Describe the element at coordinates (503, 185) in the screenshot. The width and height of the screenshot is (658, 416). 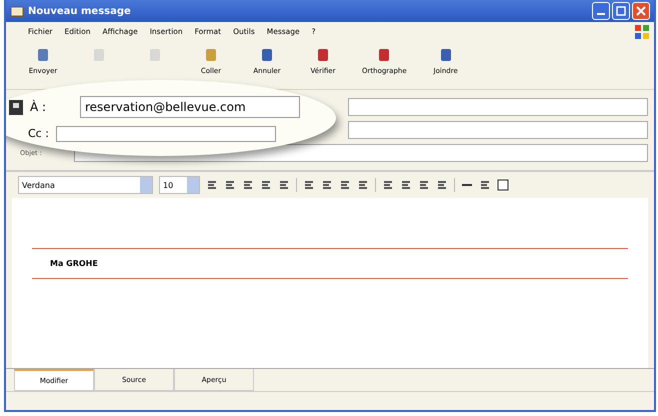
I see `image-icon` at that location.